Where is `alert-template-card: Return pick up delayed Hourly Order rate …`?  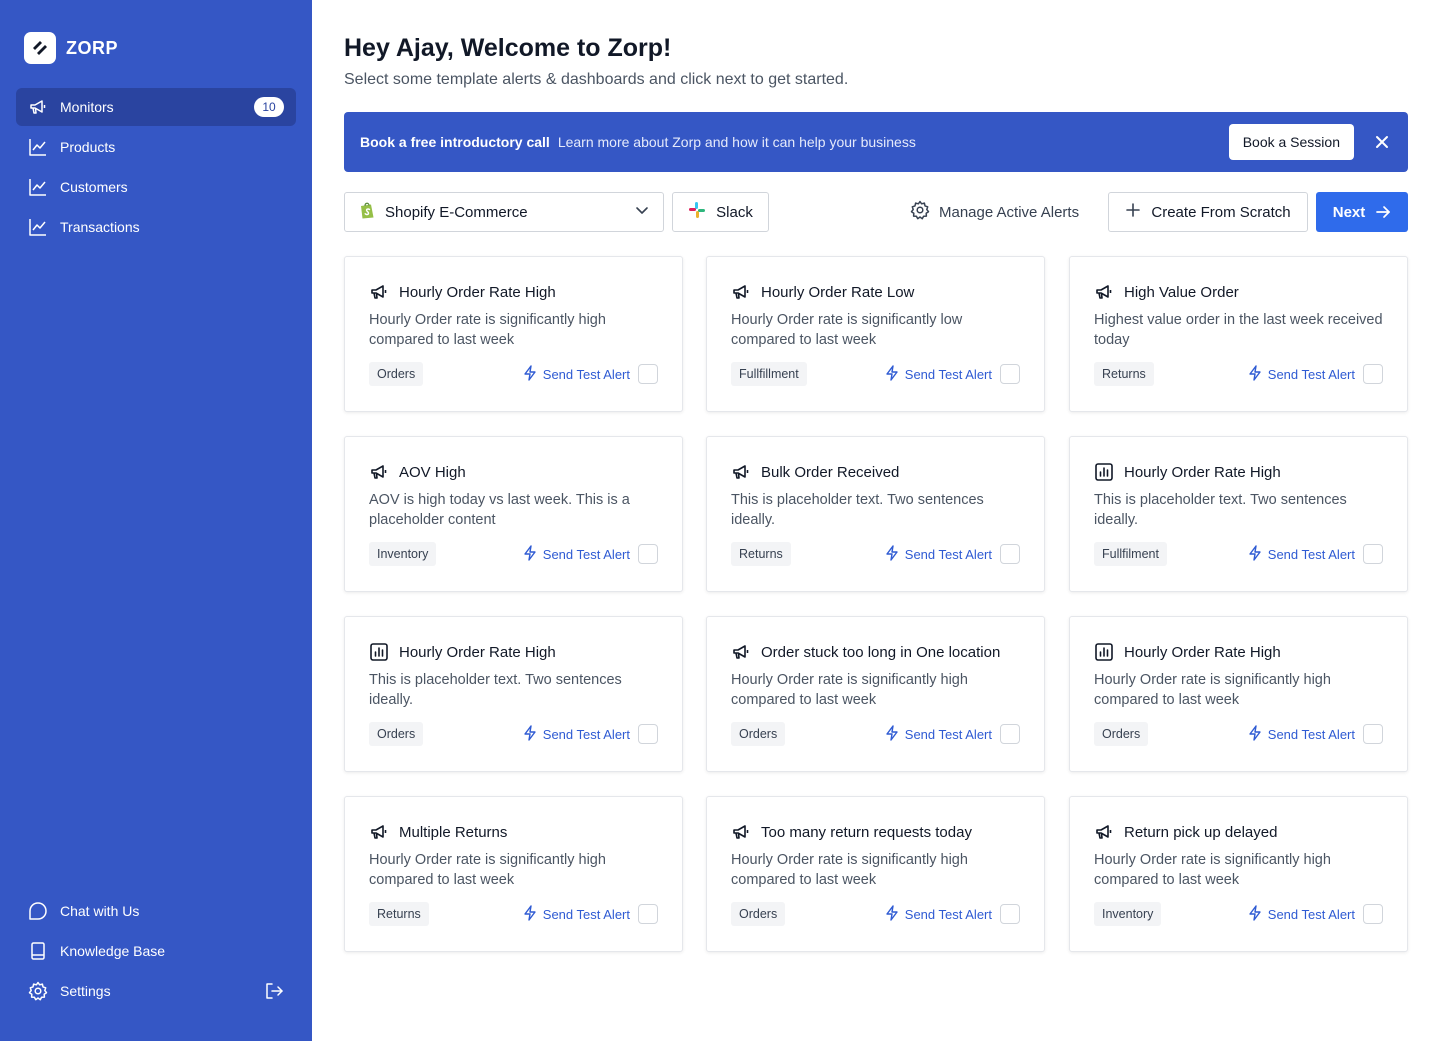
alert-template-card: Return pick up delayed Hourly Order rate … is located at coordinates (1238, 874).